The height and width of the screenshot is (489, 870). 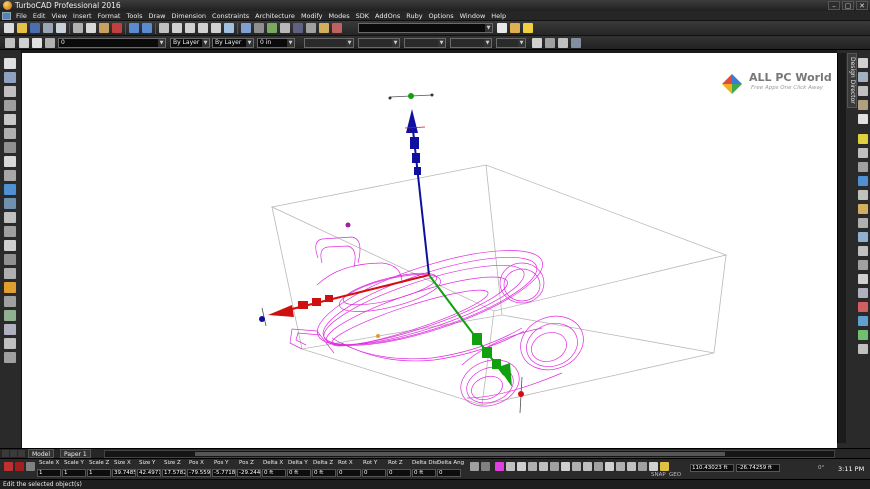 What do you see at coordinates (203, 28) in the screenshot?
I see `zoom-window-icon` at bounding box center [203, 28].